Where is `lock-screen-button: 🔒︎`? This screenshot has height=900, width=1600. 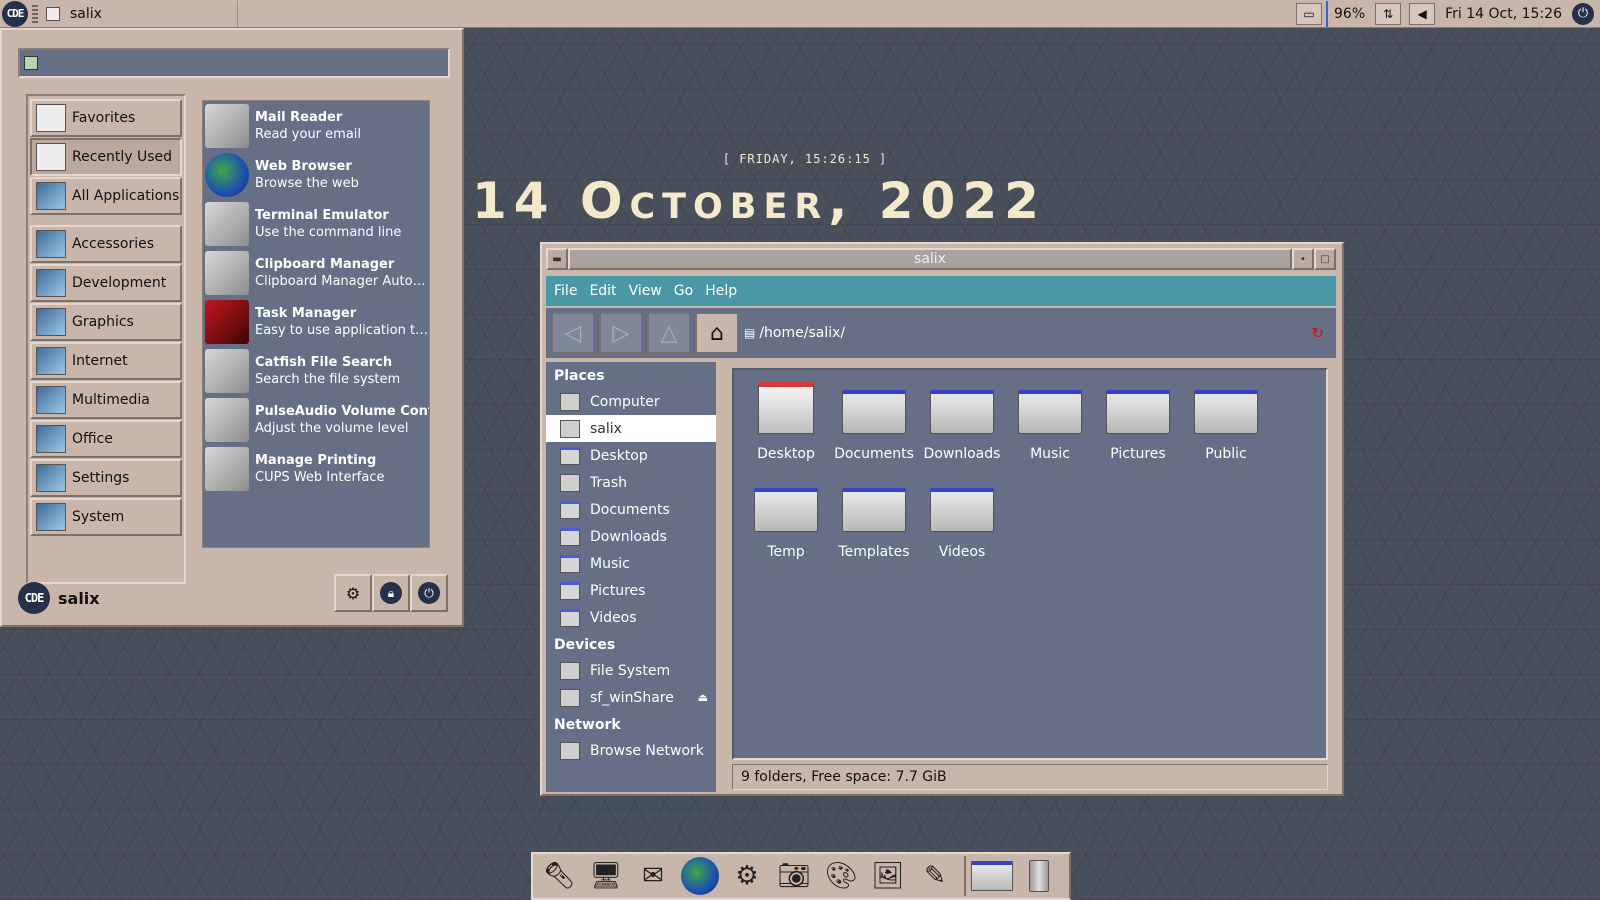 lock-screen-button: 🔒︎ is located at coordinates (391, 593).